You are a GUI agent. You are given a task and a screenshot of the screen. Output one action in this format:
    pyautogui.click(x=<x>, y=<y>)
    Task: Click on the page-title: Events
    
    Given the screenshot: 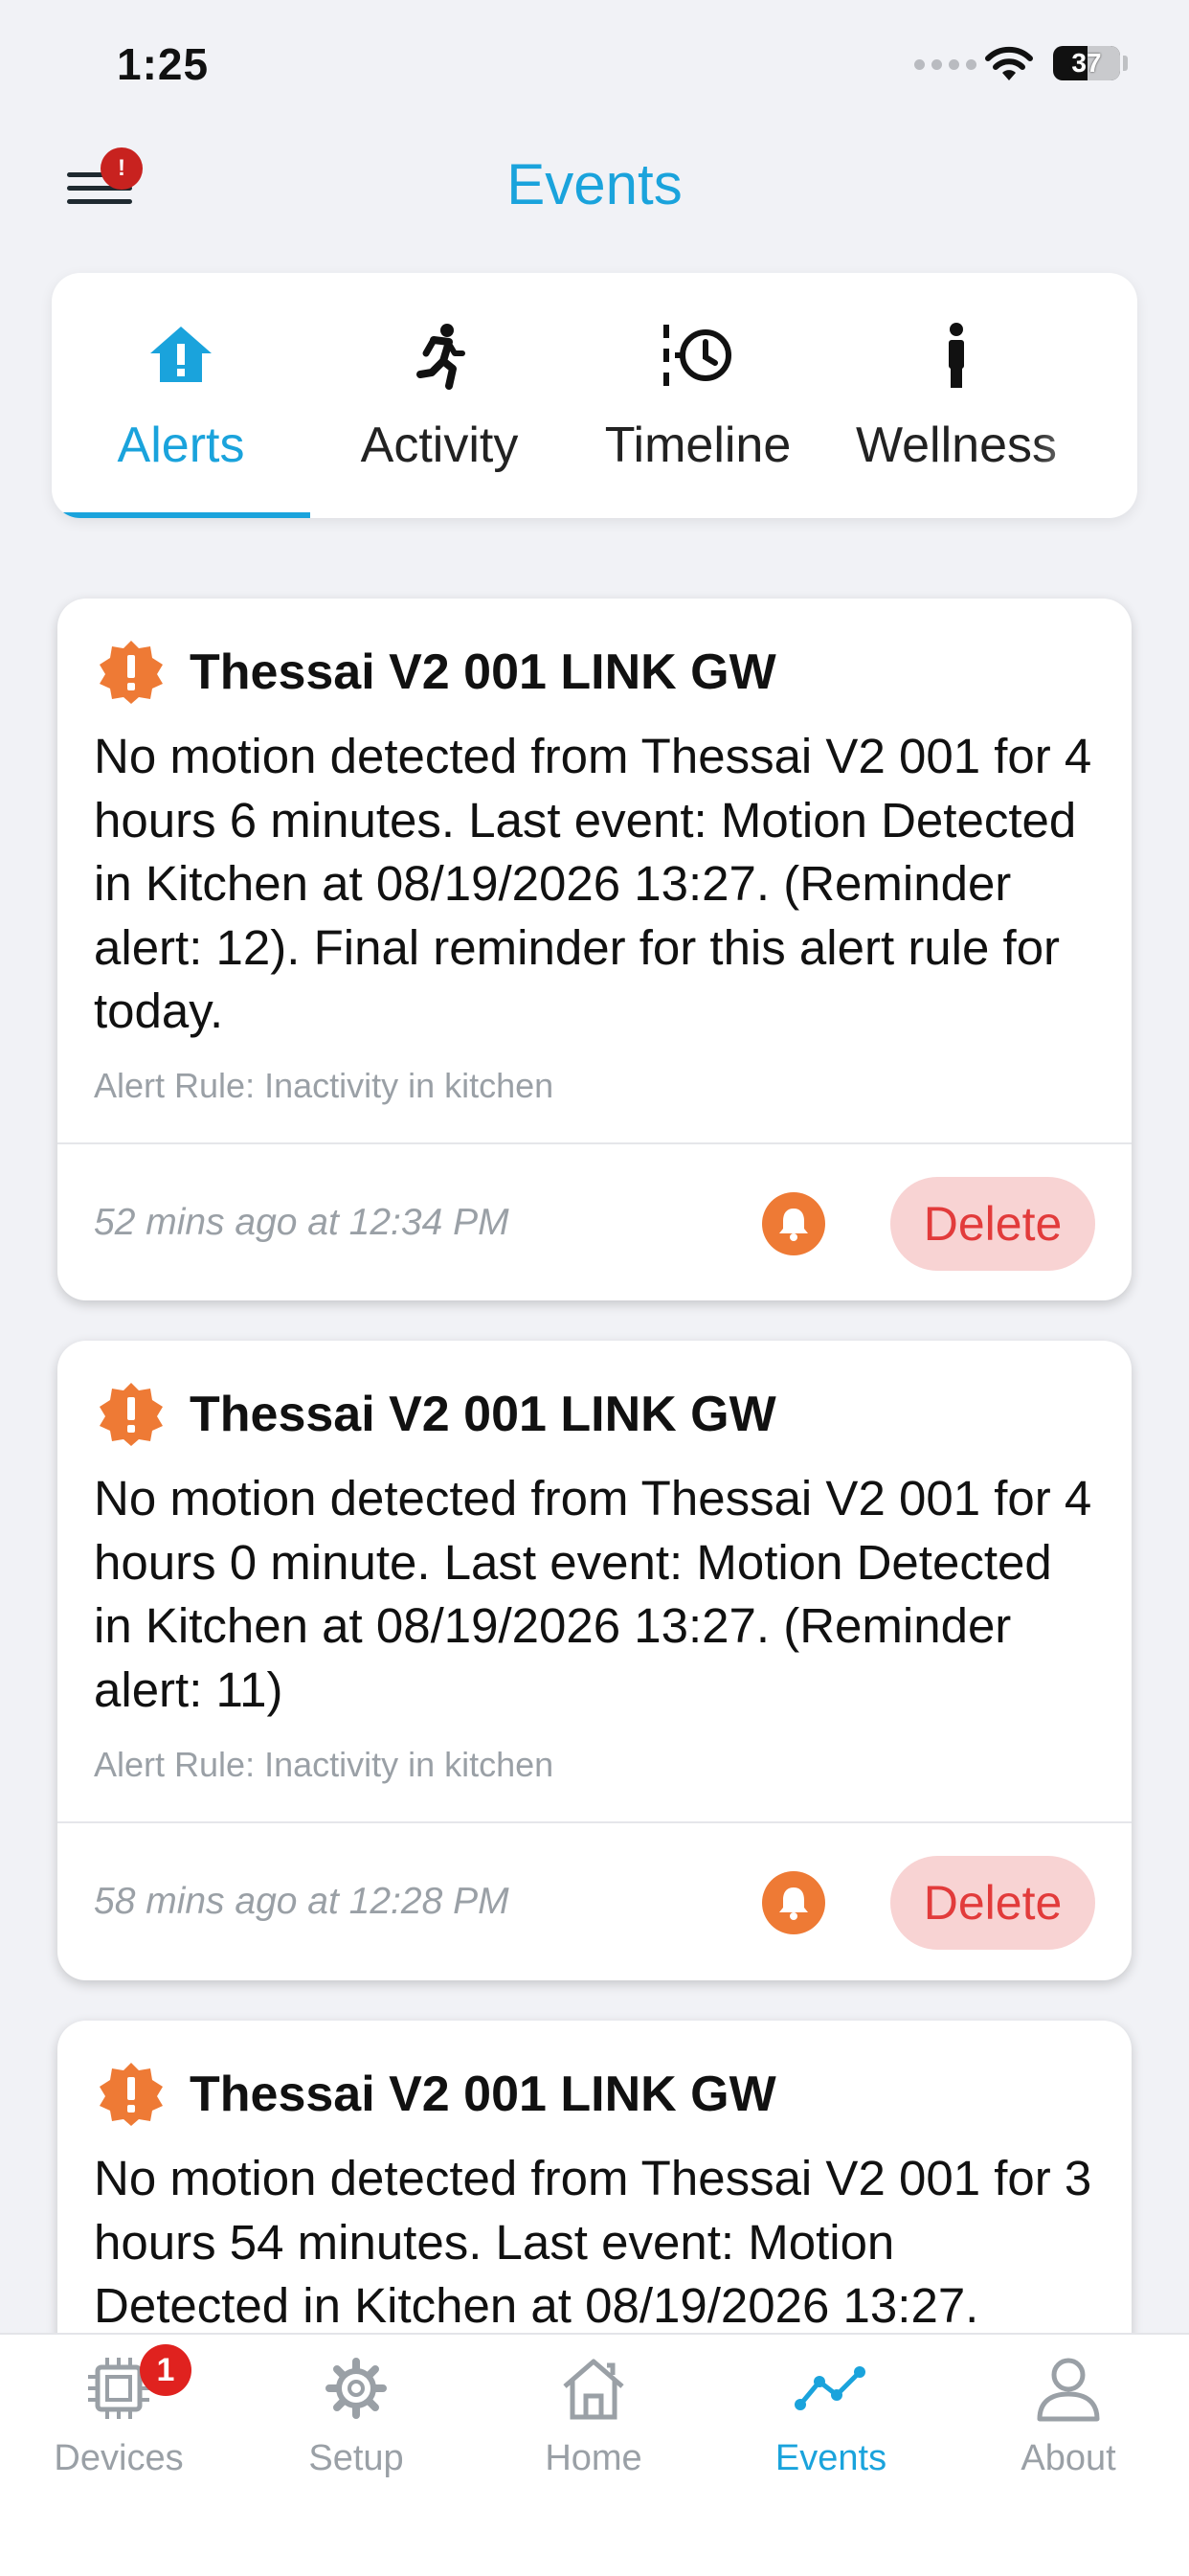 What is the action you would take?
    pyautogui.click(x=594, y=184)
    